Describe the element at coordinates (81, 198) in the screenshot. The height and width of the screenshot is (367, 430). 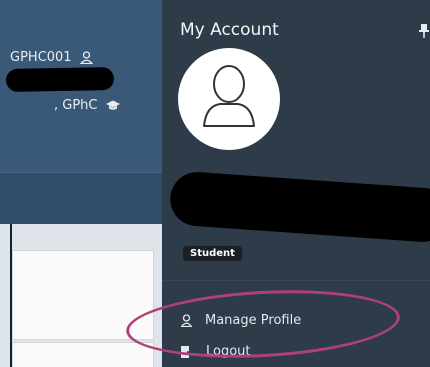
I see `page-subheader` at that location.